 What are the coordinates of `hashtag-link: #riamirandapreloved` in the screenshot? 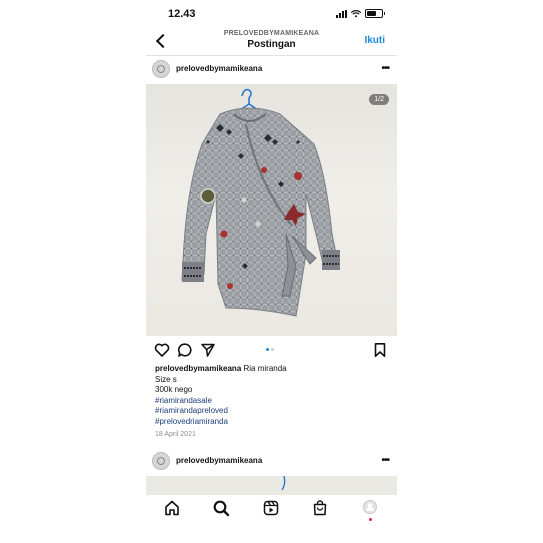 It's located at (272, 411).